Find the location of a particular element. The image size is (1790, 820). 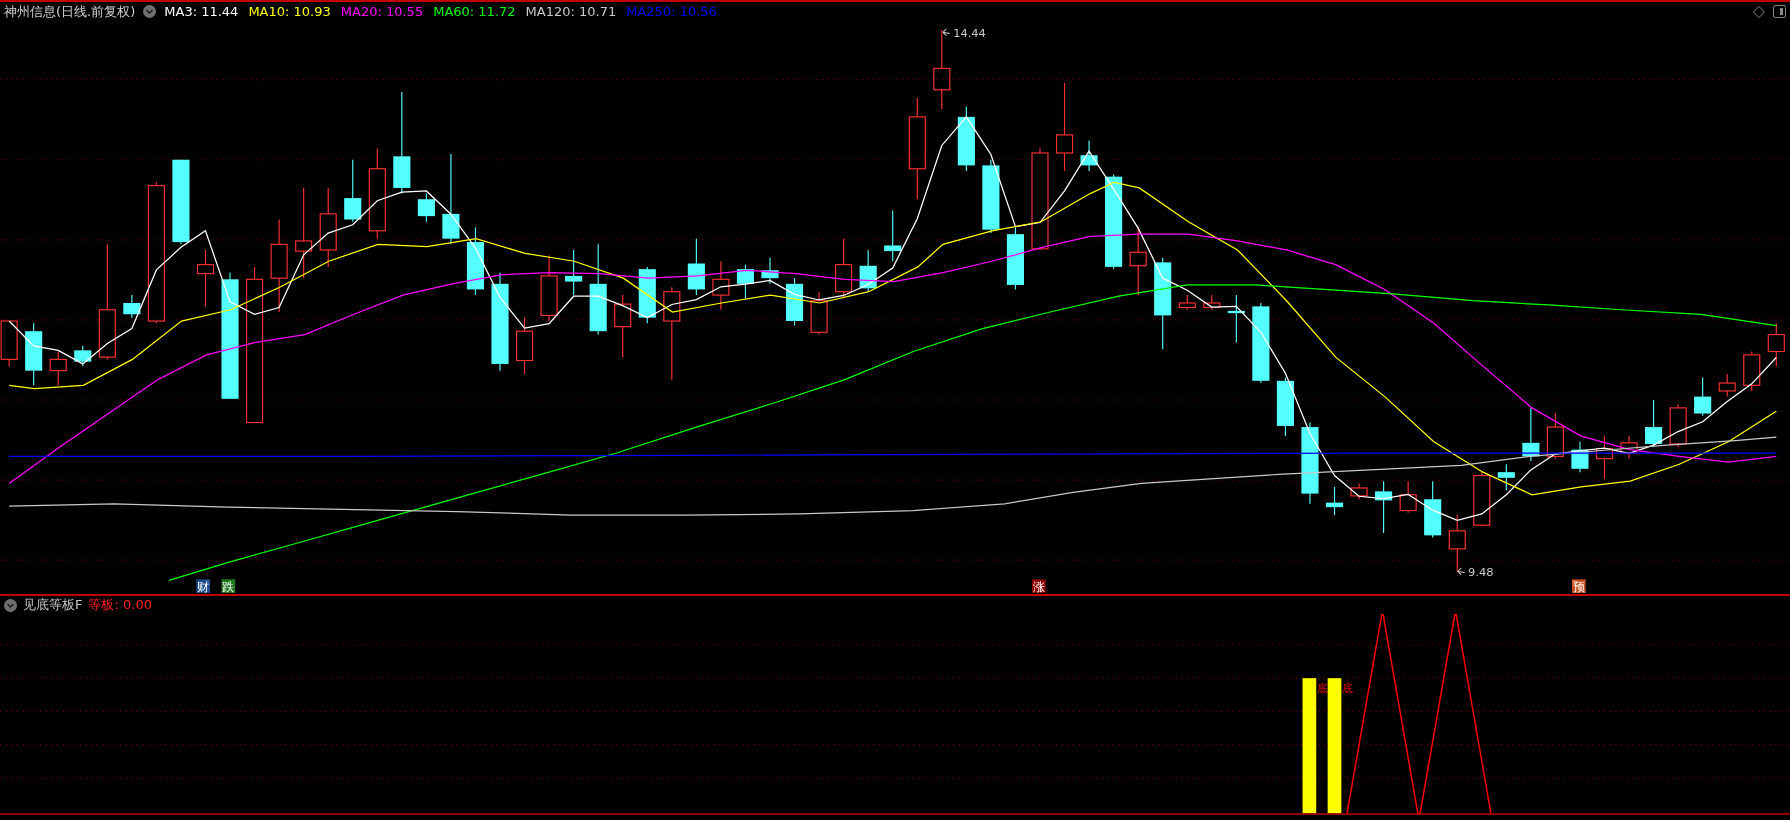

event-marker: 涨 is located at coordinates (1039, 586).